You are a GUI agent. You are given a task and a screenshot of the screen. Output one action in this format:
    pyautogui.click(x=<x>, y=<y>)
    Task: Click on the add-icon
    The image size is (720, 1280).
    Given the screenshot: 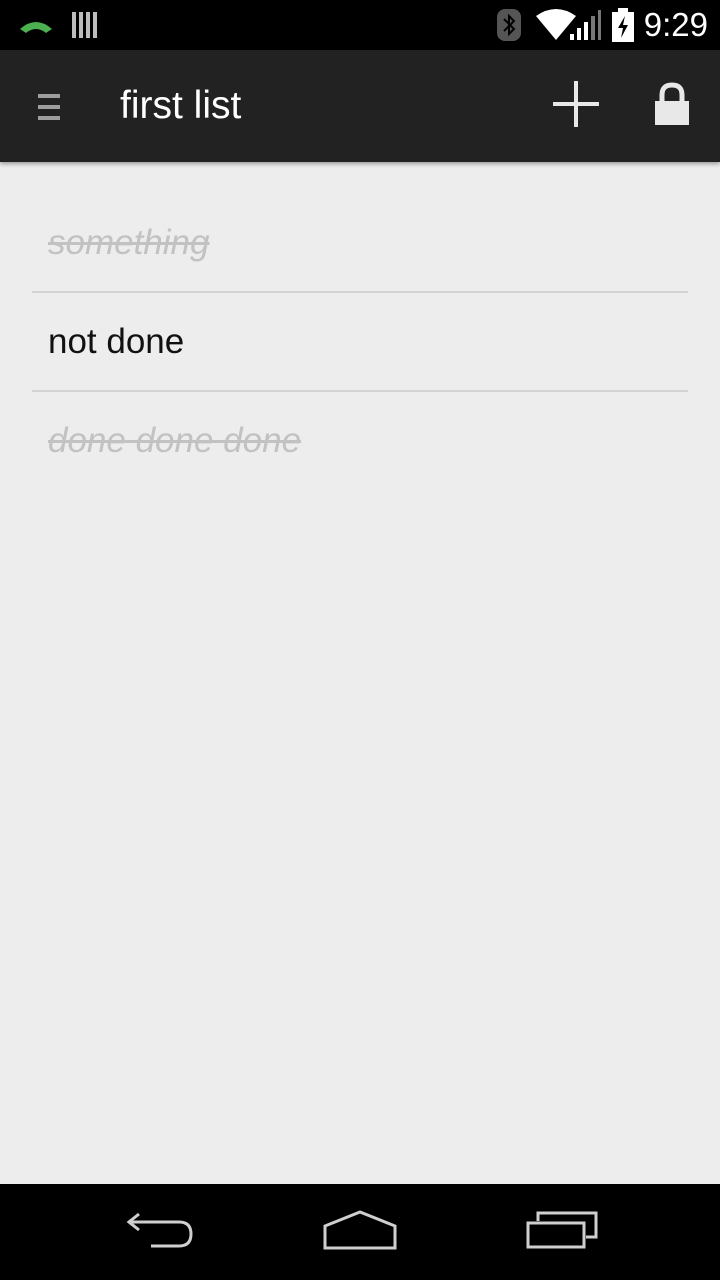 What is the action you would take?
    pyautogui.click(x=576, y=106)
    